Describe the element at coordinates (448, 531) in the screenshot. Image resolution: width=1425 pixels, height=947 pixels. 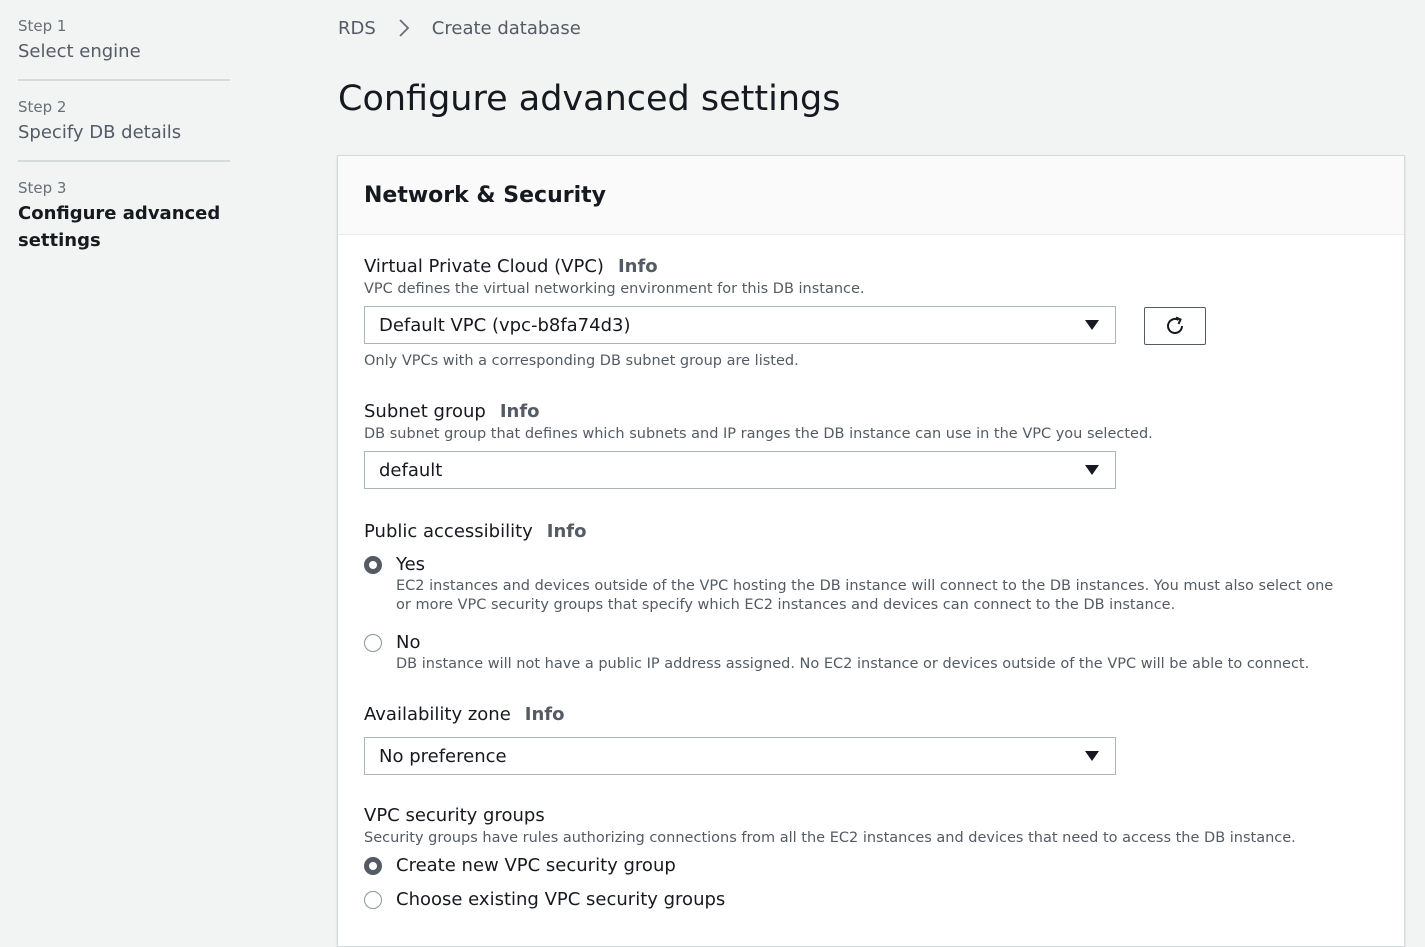
I see `public-accessibility-label: Public accessibility` at that location.